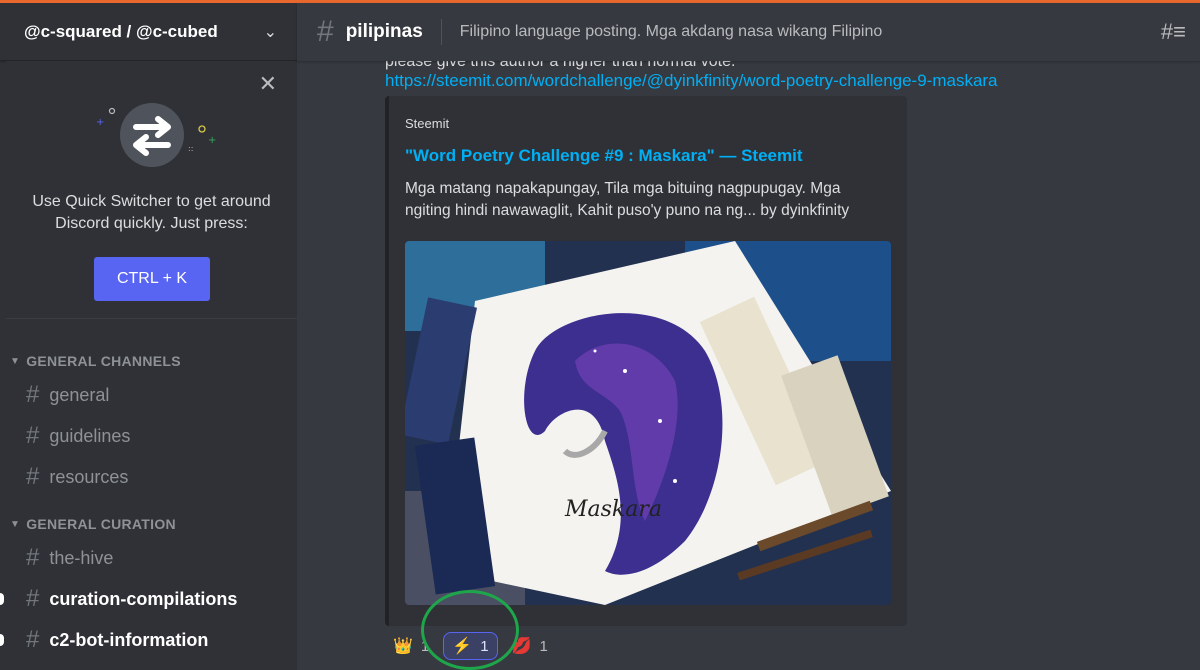 The width and height of the screenshot is (1200, 670). Describe the element at coordinates (89, 476) in the screenshot. I see `channel-label: resources` at that location.